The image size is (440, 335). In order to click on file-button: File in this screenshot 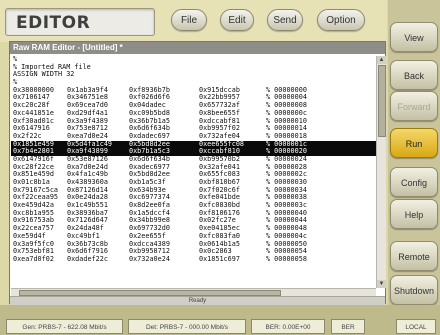, I will do `click(189, 20)`.